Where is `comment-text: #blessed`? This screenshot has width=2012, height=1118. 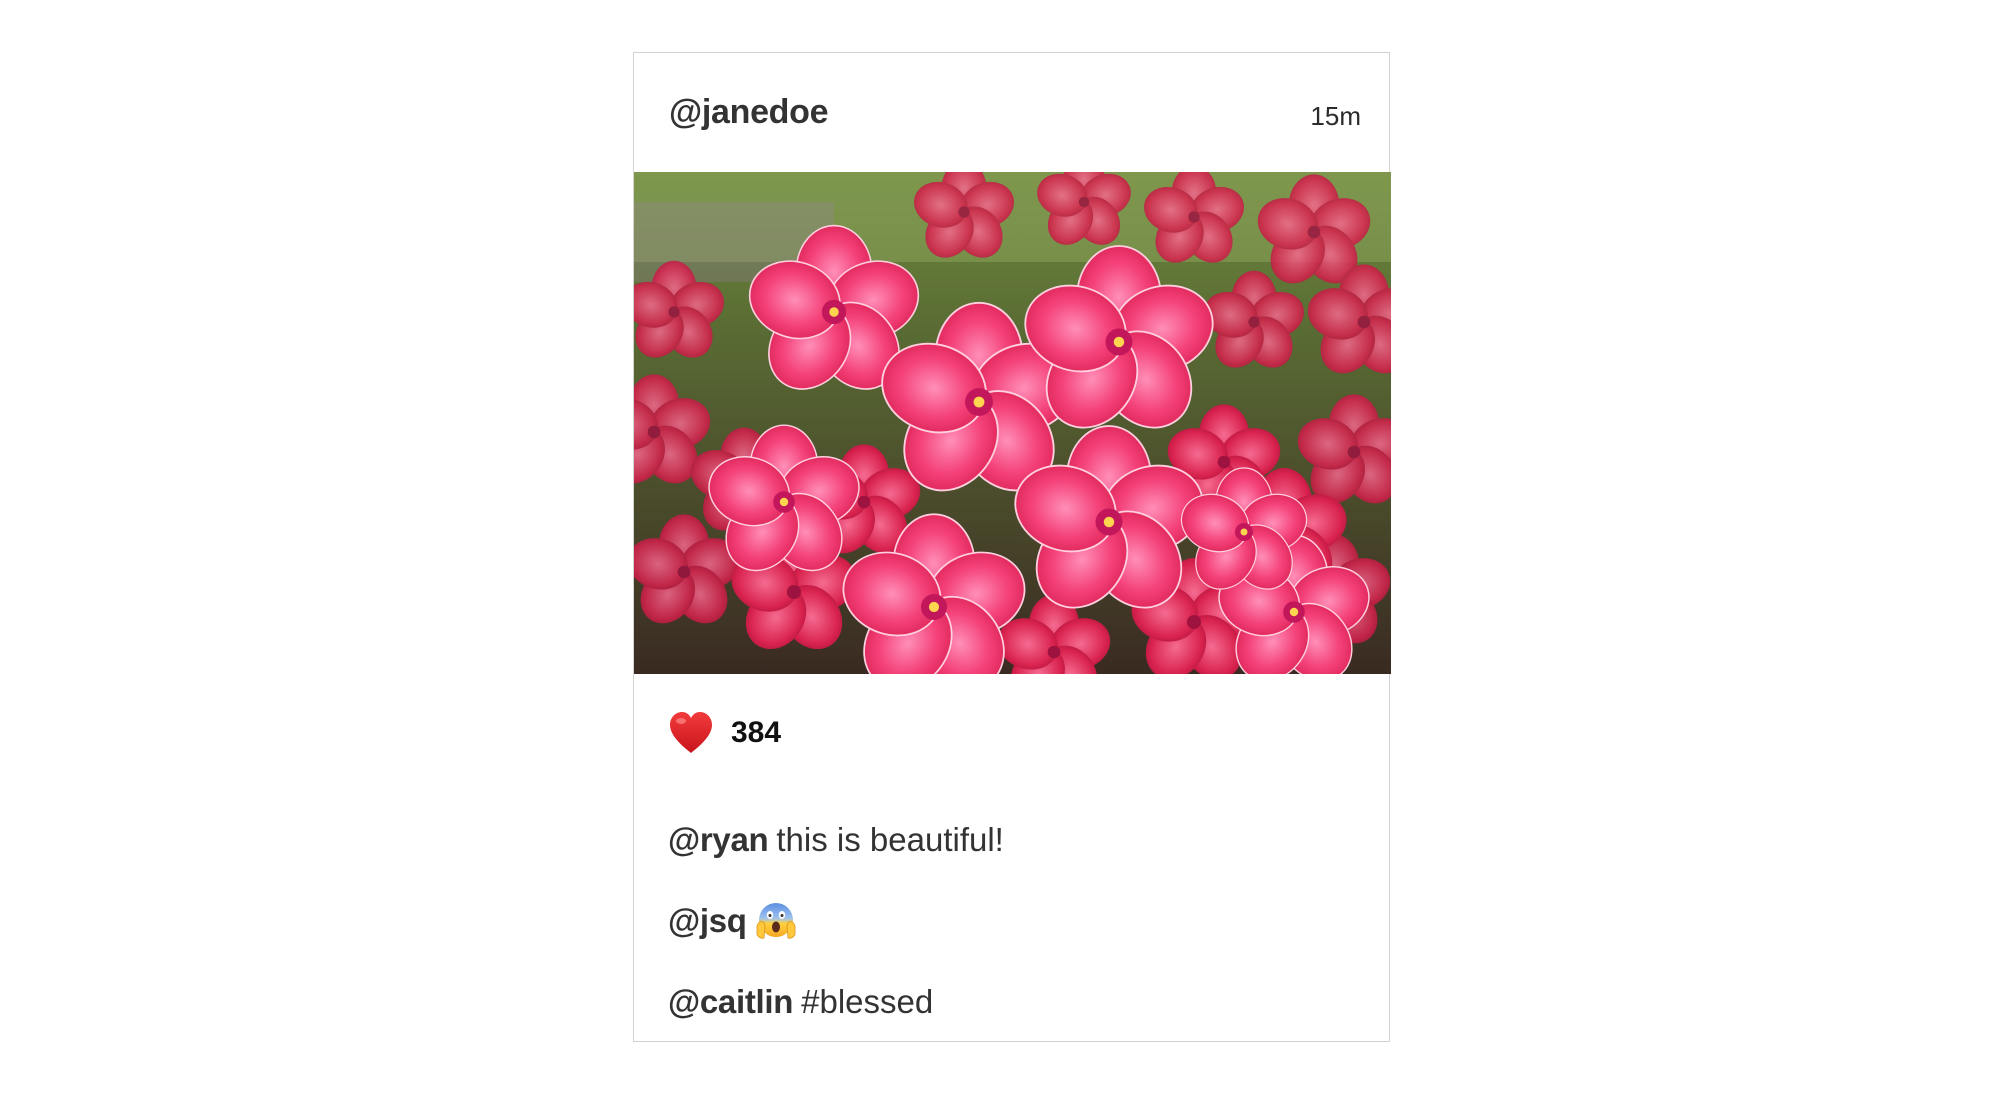 comment-text: #blessed is located at coordinates (867, 1001).